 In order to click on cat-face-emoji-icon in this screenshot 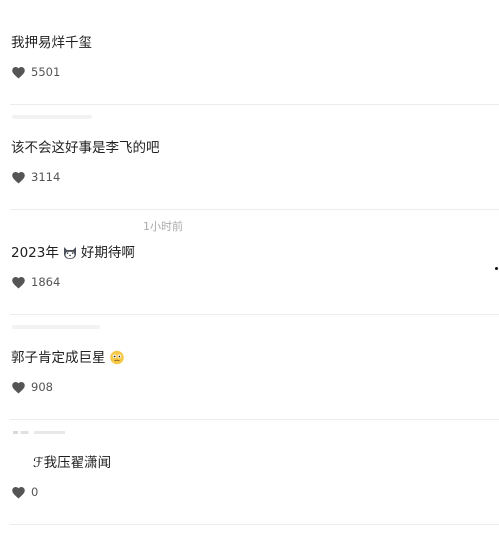, I will do `click(69, 253)`.